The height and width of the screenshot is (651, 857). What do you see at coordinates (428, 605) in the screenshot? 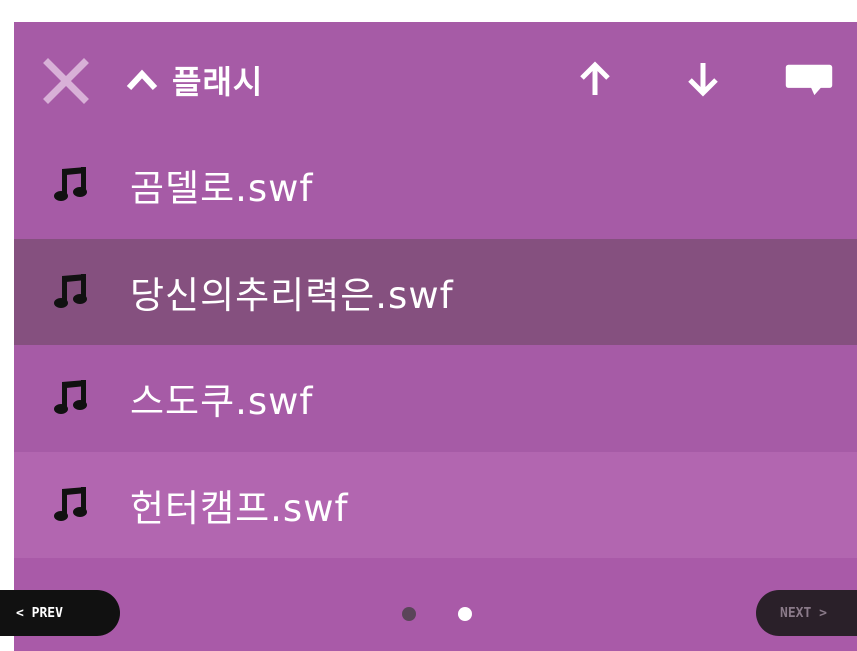
I see `pager-bar: < PREV NEXT >` at bounding box center [428, 605].